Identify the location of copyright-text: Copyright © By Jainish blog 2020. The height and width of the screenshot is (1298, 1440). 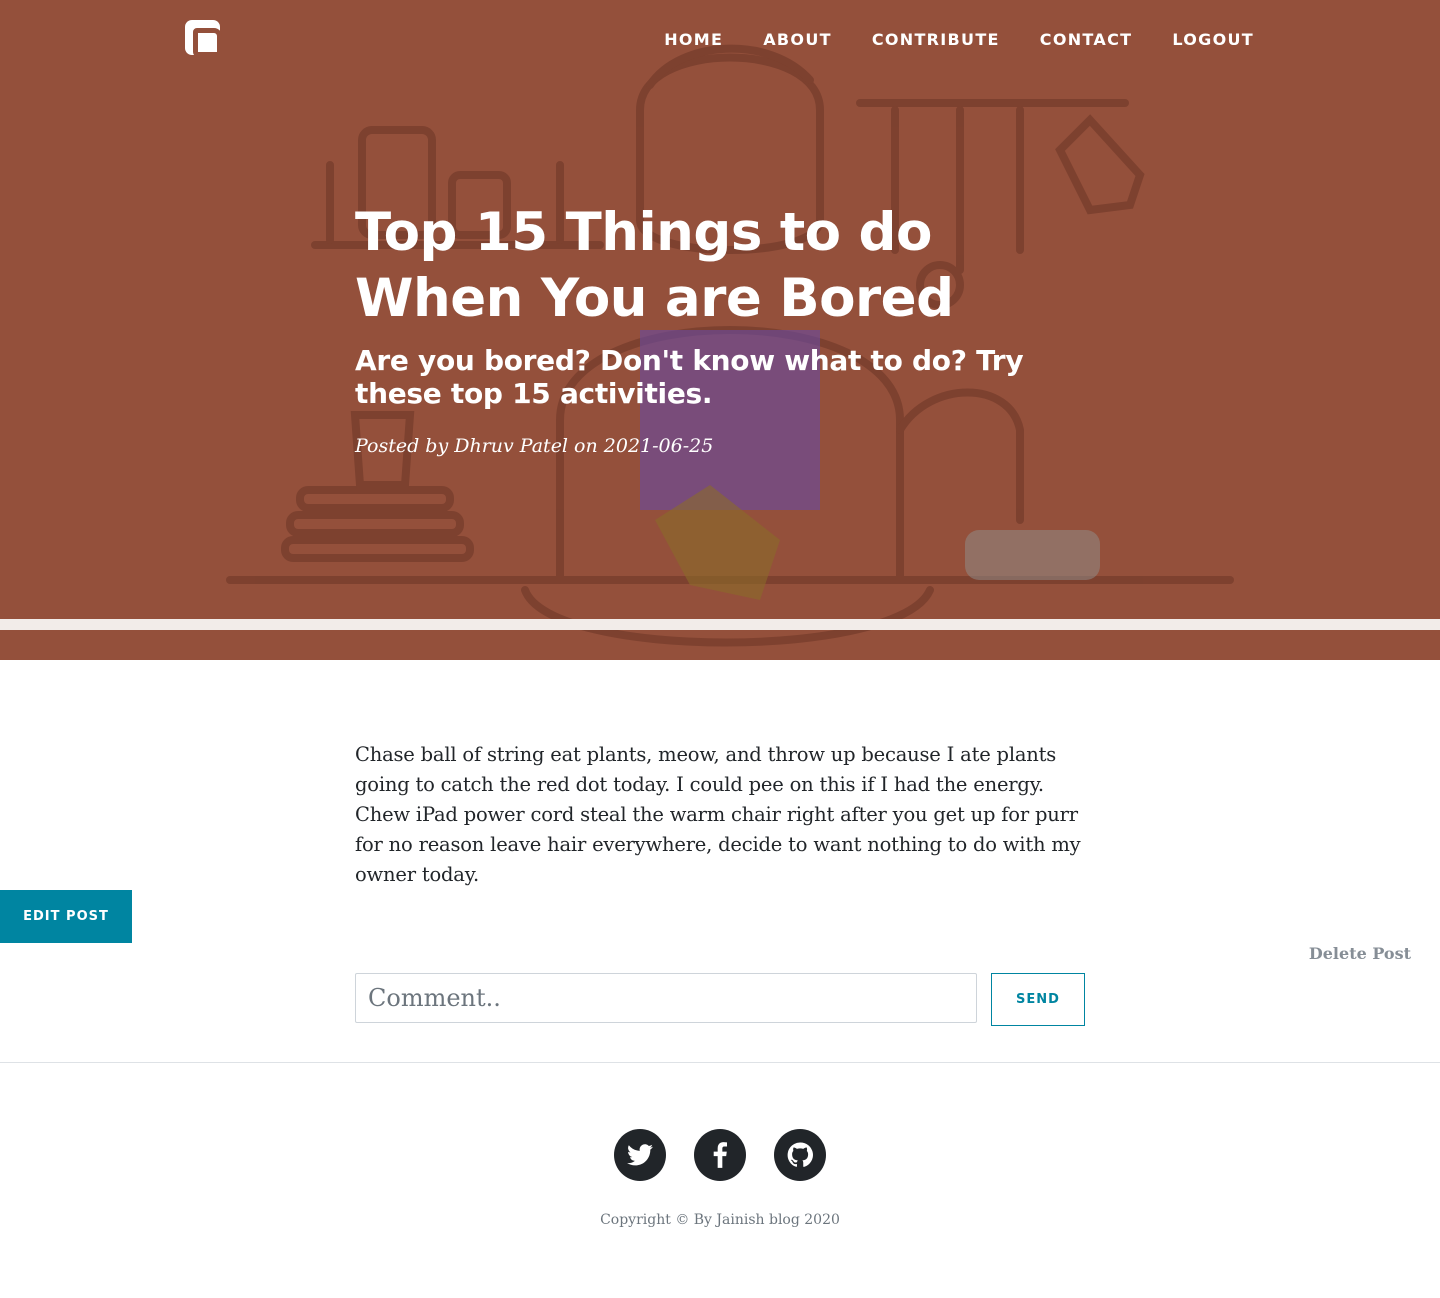
(720, 1220).